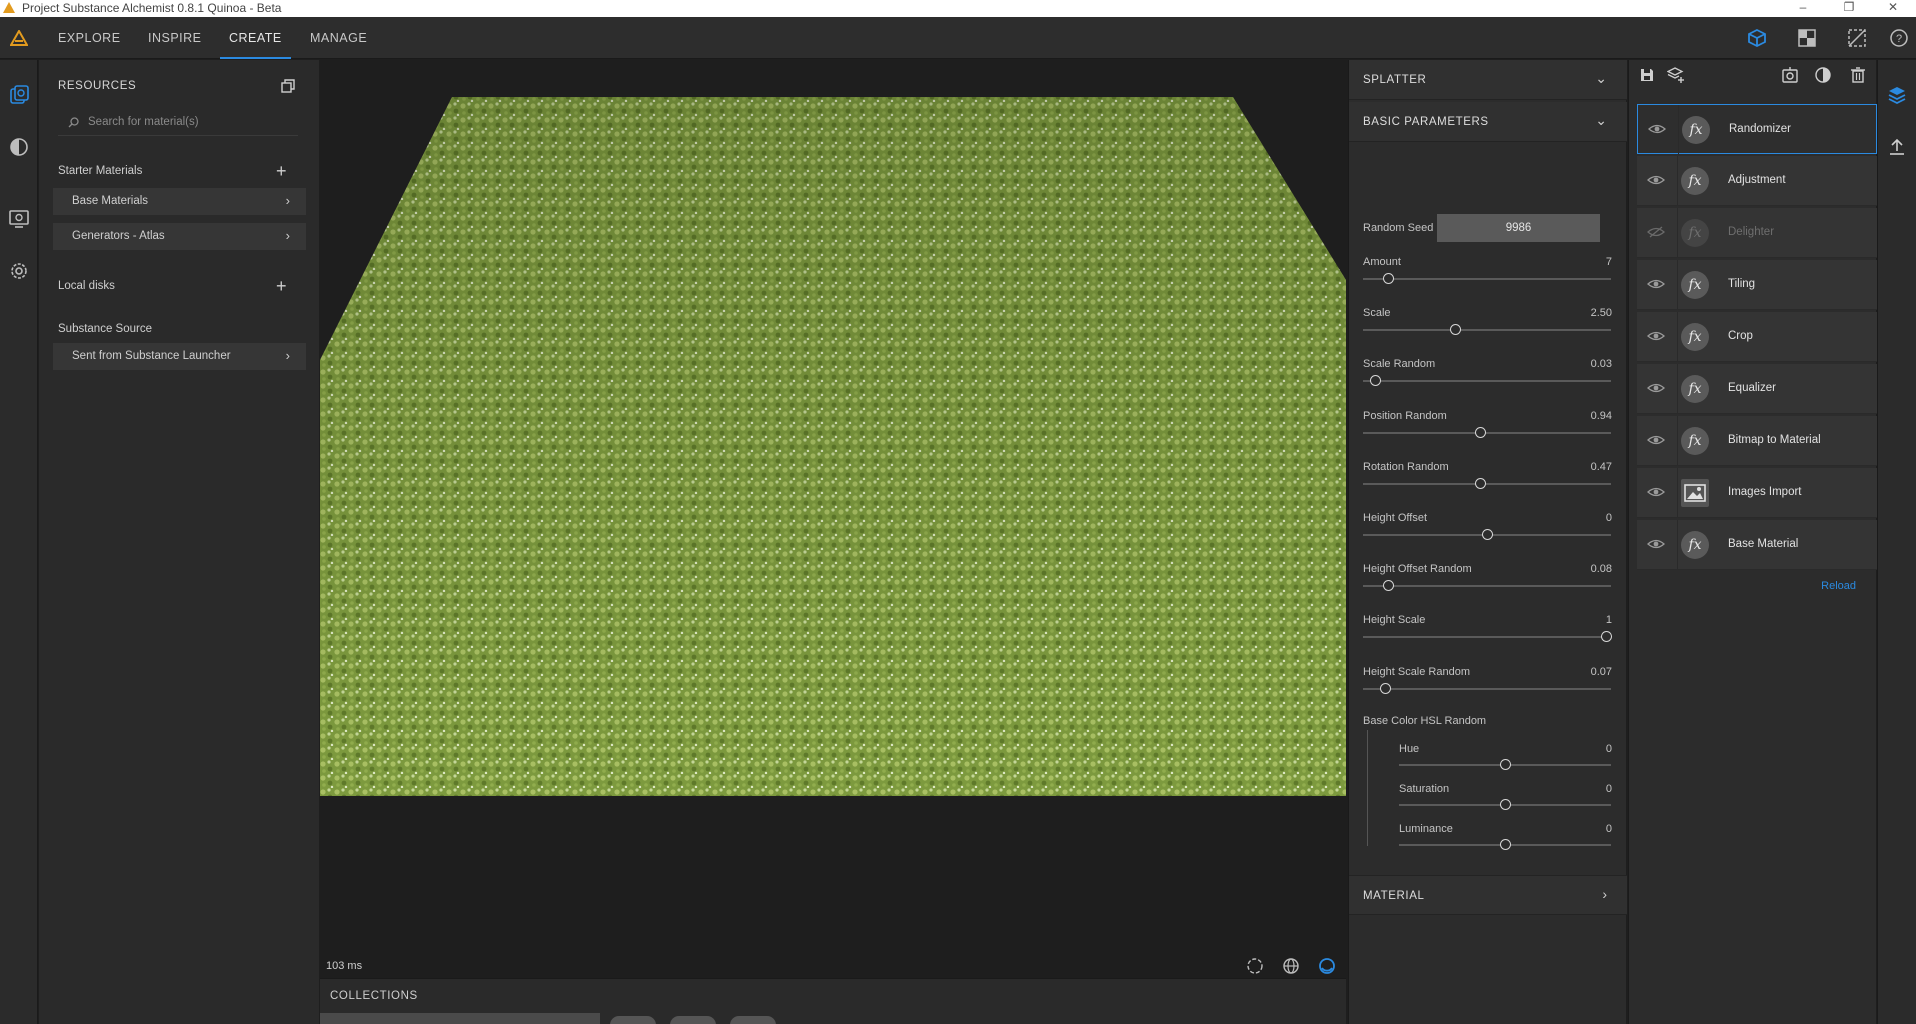  What do you see at coordinates (1488, 122) in the screenshot?
I see `basic-parameters-header: BASIC PARAMETERS ⌄` at bounding box center [1488, 122].